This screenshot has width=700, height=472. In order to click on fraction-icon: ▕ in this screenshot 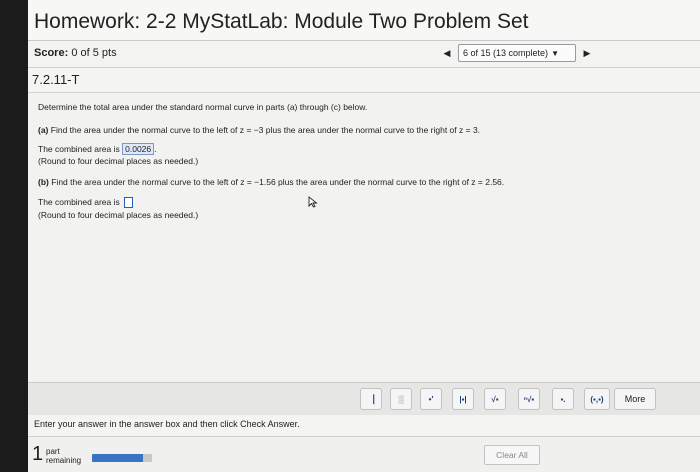, I will do `click(371, 399)`.